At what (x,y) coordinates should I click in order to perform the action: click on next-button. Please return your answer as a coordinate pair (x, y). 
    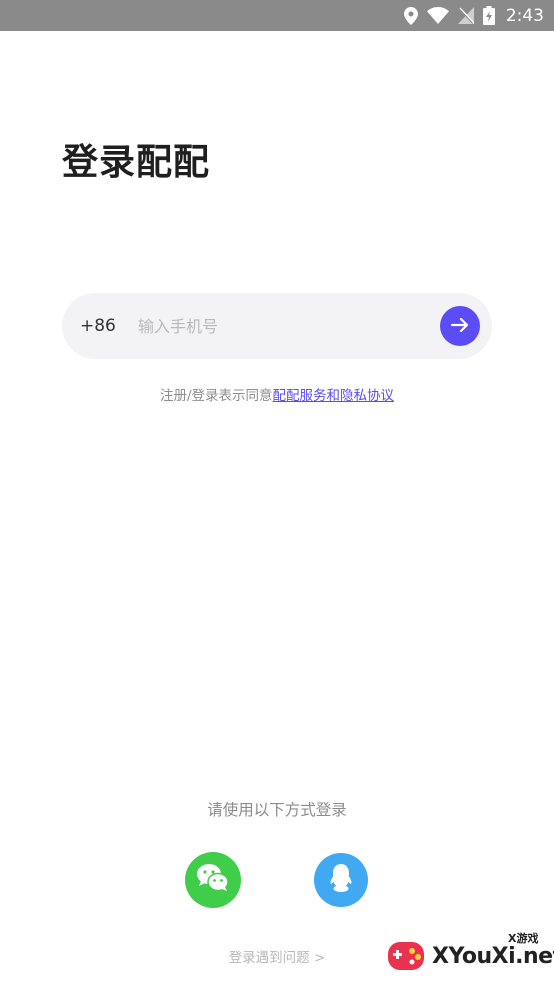
    Looking at the image, I should click on (460, 326).